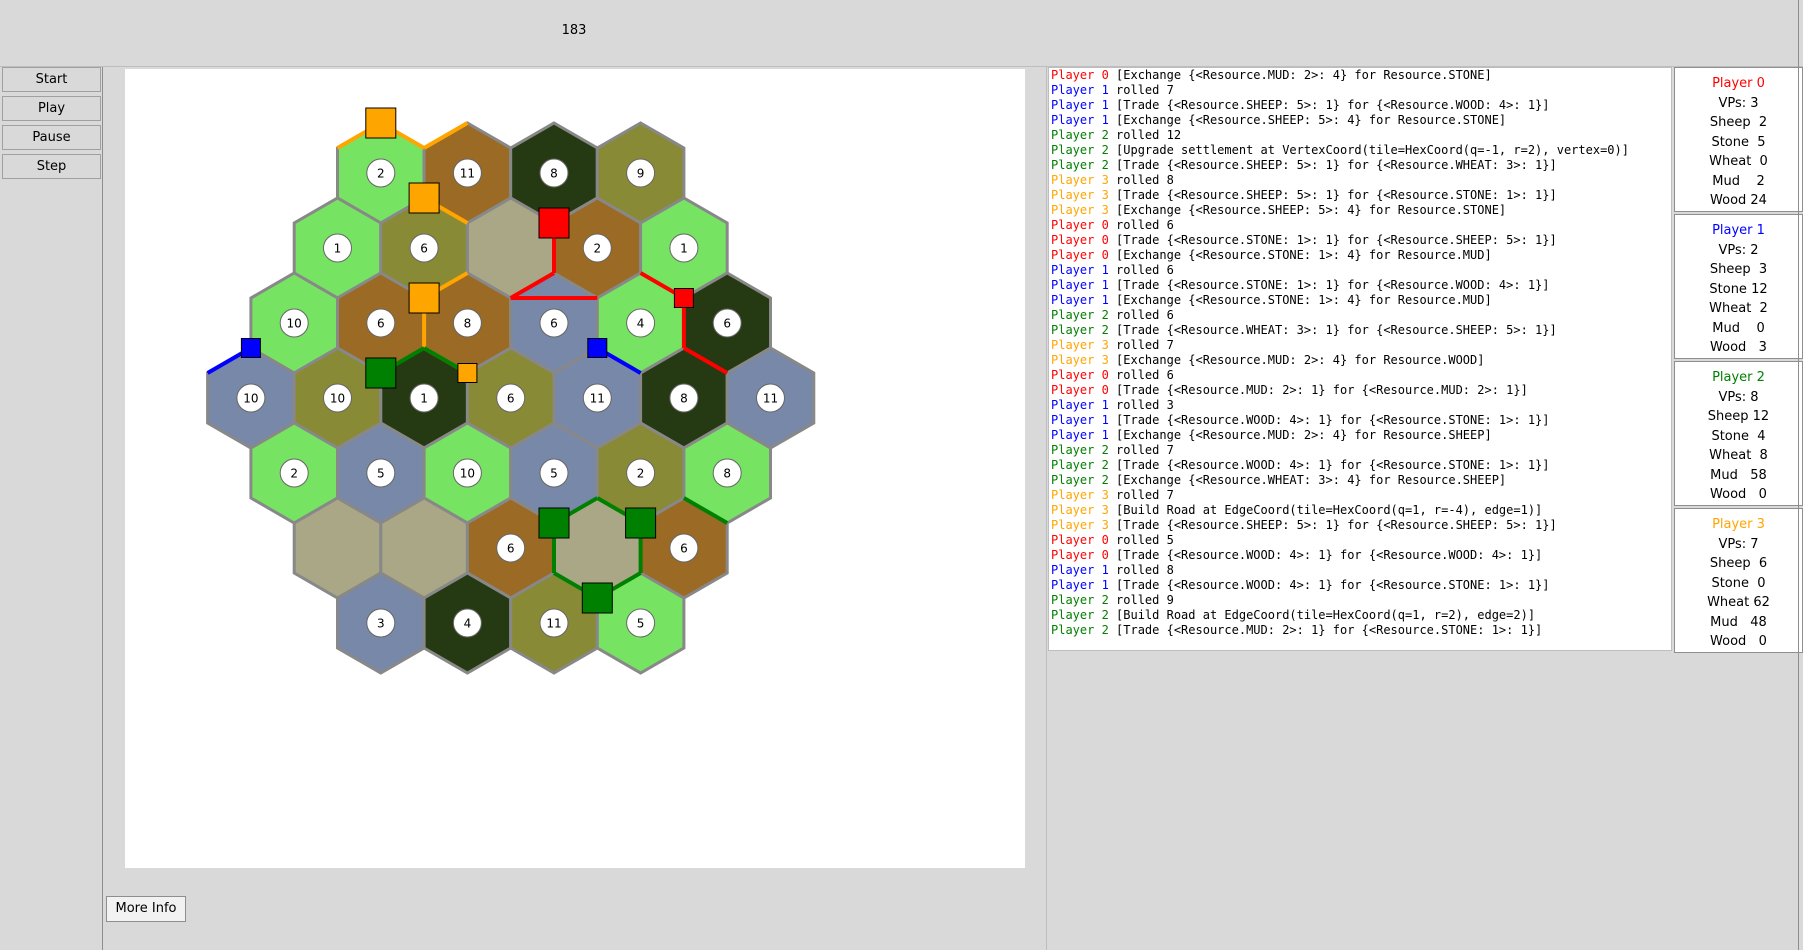 The image size is (1803, 950). Describe the element at coordinates (1141, 375) in the screenshot. I see `log-text: rolled 6` at that location.